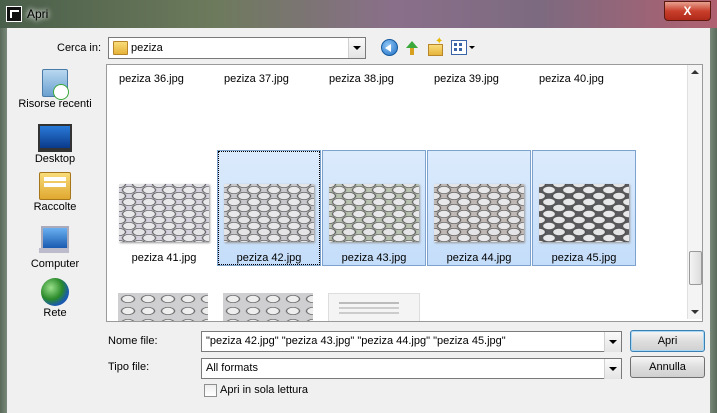 The width and height of the screenshot is (717, 413). I want to click on scroll-thumb, so click(695, 268).